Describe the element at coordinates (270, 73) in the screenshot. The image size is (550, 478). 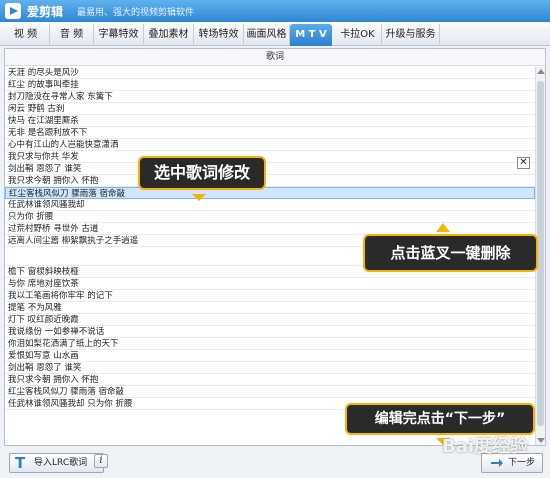
I see `lyric-row: 天涯 的尽头是风沙` at that location.